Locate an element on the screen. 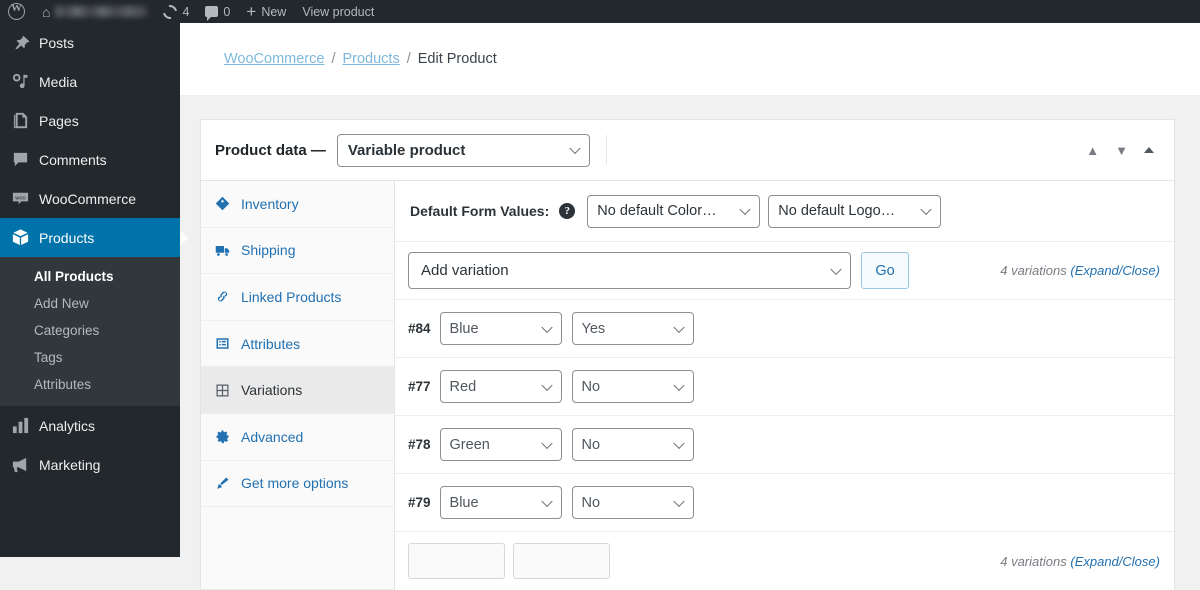  sidebar-item-marketing: Marketing is located at coordinates (90, 464).